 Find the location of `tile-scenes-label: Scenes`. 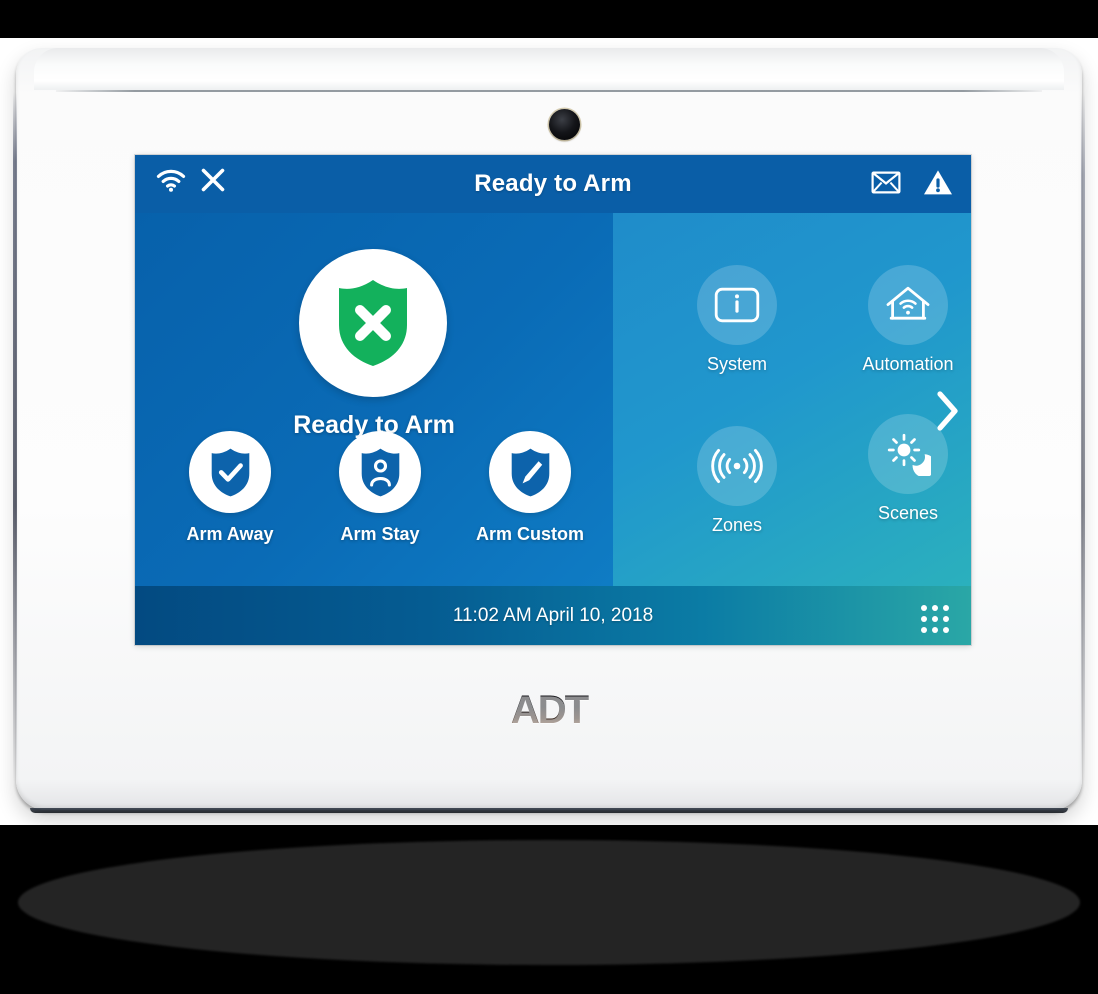

tile-scenes-label: Scenes is located at coordinates (908, 513).